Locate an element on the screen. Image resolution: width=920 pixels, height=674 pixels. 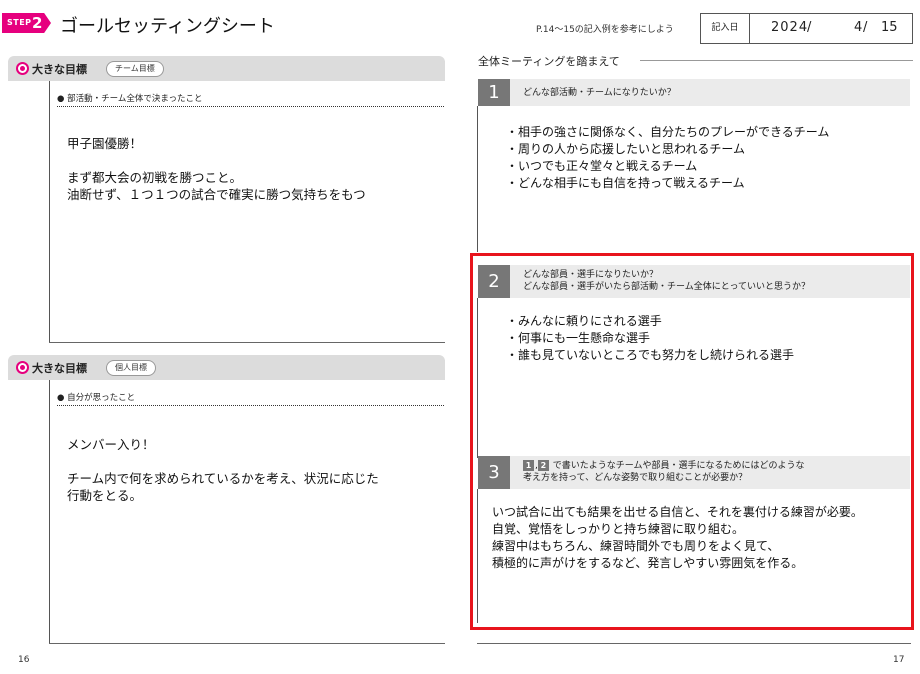
step-number: 2 is located at coordinates (37, 23).